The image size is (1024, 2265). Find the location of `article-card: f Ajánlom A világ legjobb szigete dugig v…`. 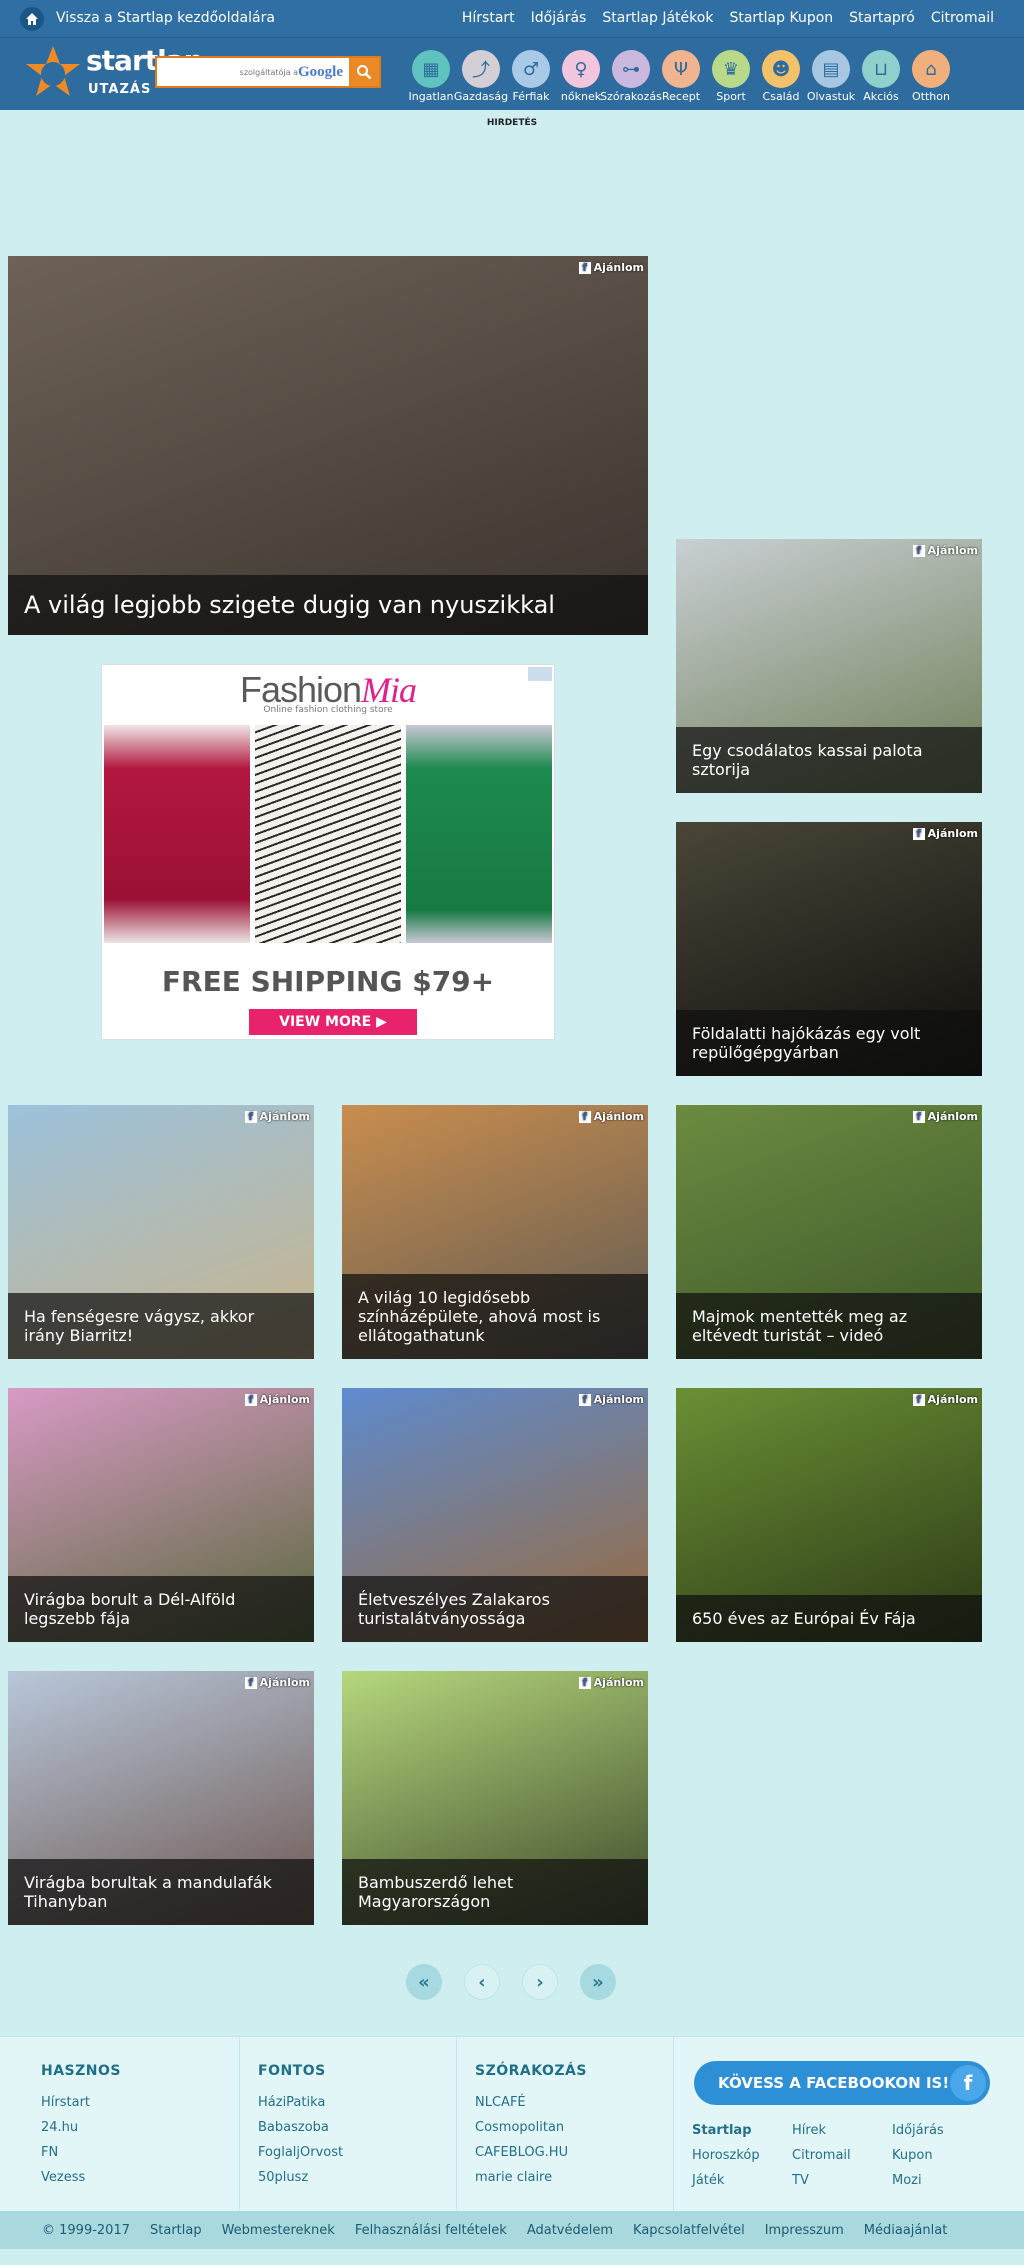

article-card: f Ajánlom A világ legjobb szigete dugig v… is located at coordinates (328, 445).